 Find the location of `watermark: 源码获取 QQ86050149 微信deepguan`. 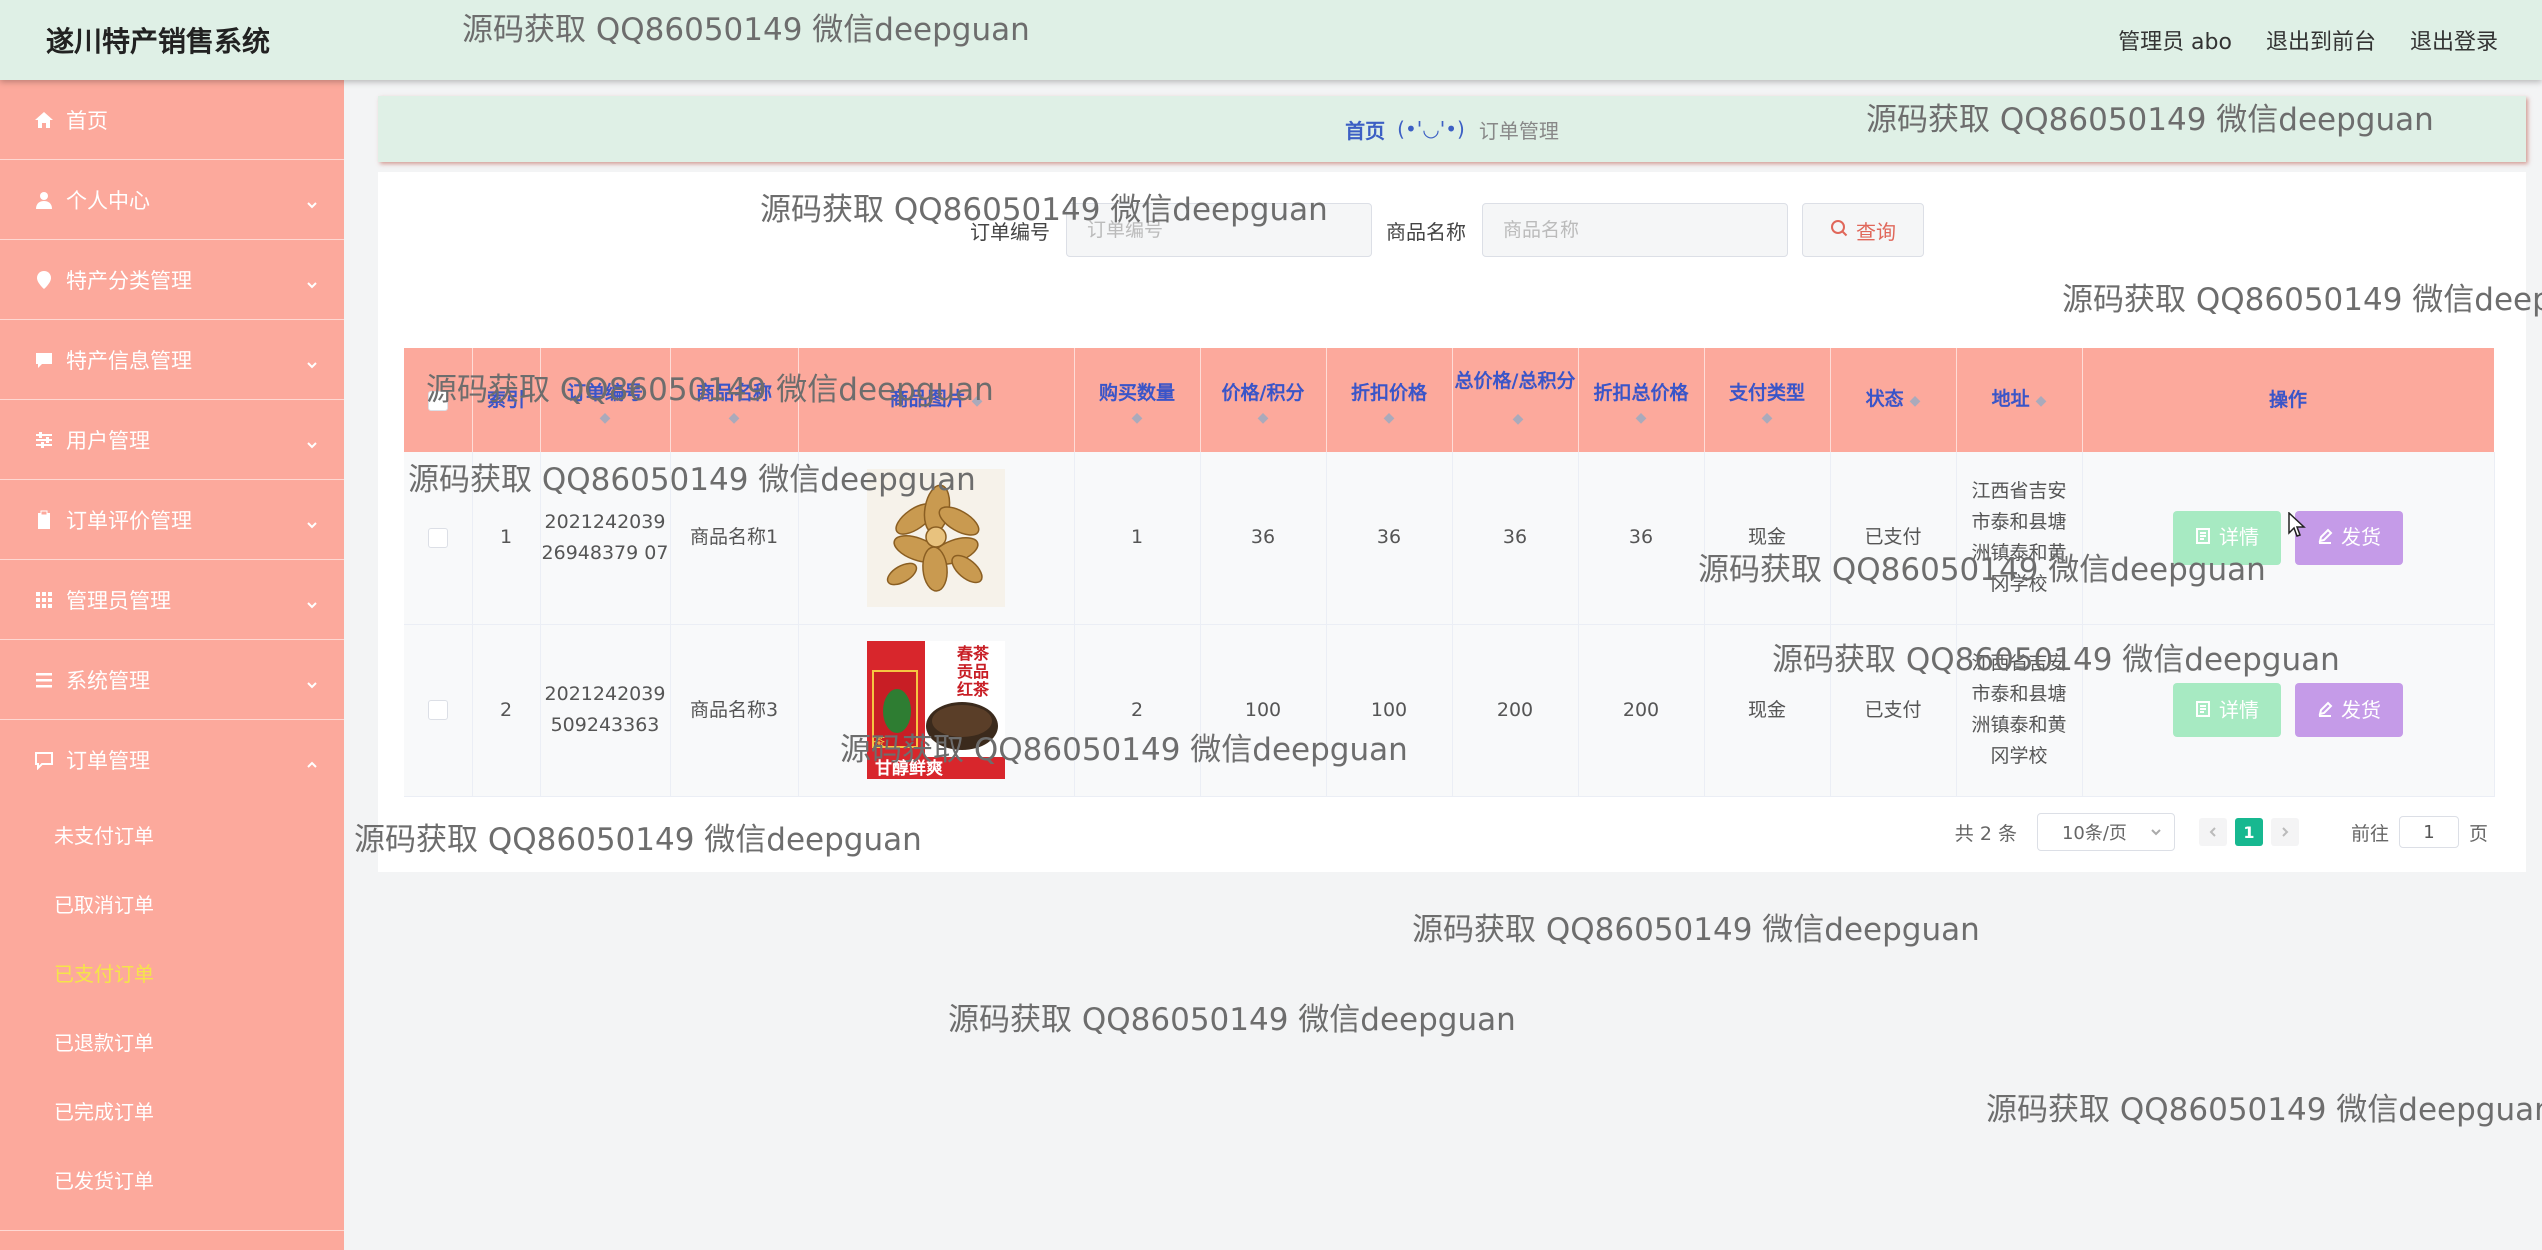

watermark: 源码获取 QQ86050149 微信deepguan is located at coordinates (1232, 1020).